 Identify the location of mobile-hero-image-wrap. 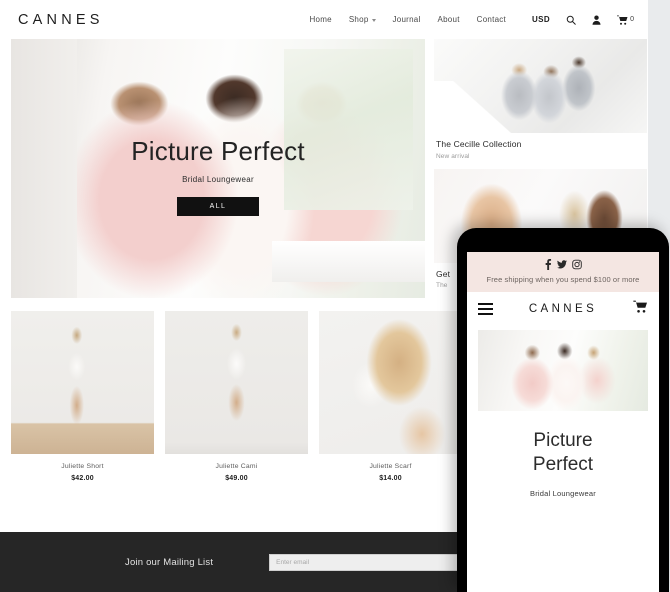
(563, 370).